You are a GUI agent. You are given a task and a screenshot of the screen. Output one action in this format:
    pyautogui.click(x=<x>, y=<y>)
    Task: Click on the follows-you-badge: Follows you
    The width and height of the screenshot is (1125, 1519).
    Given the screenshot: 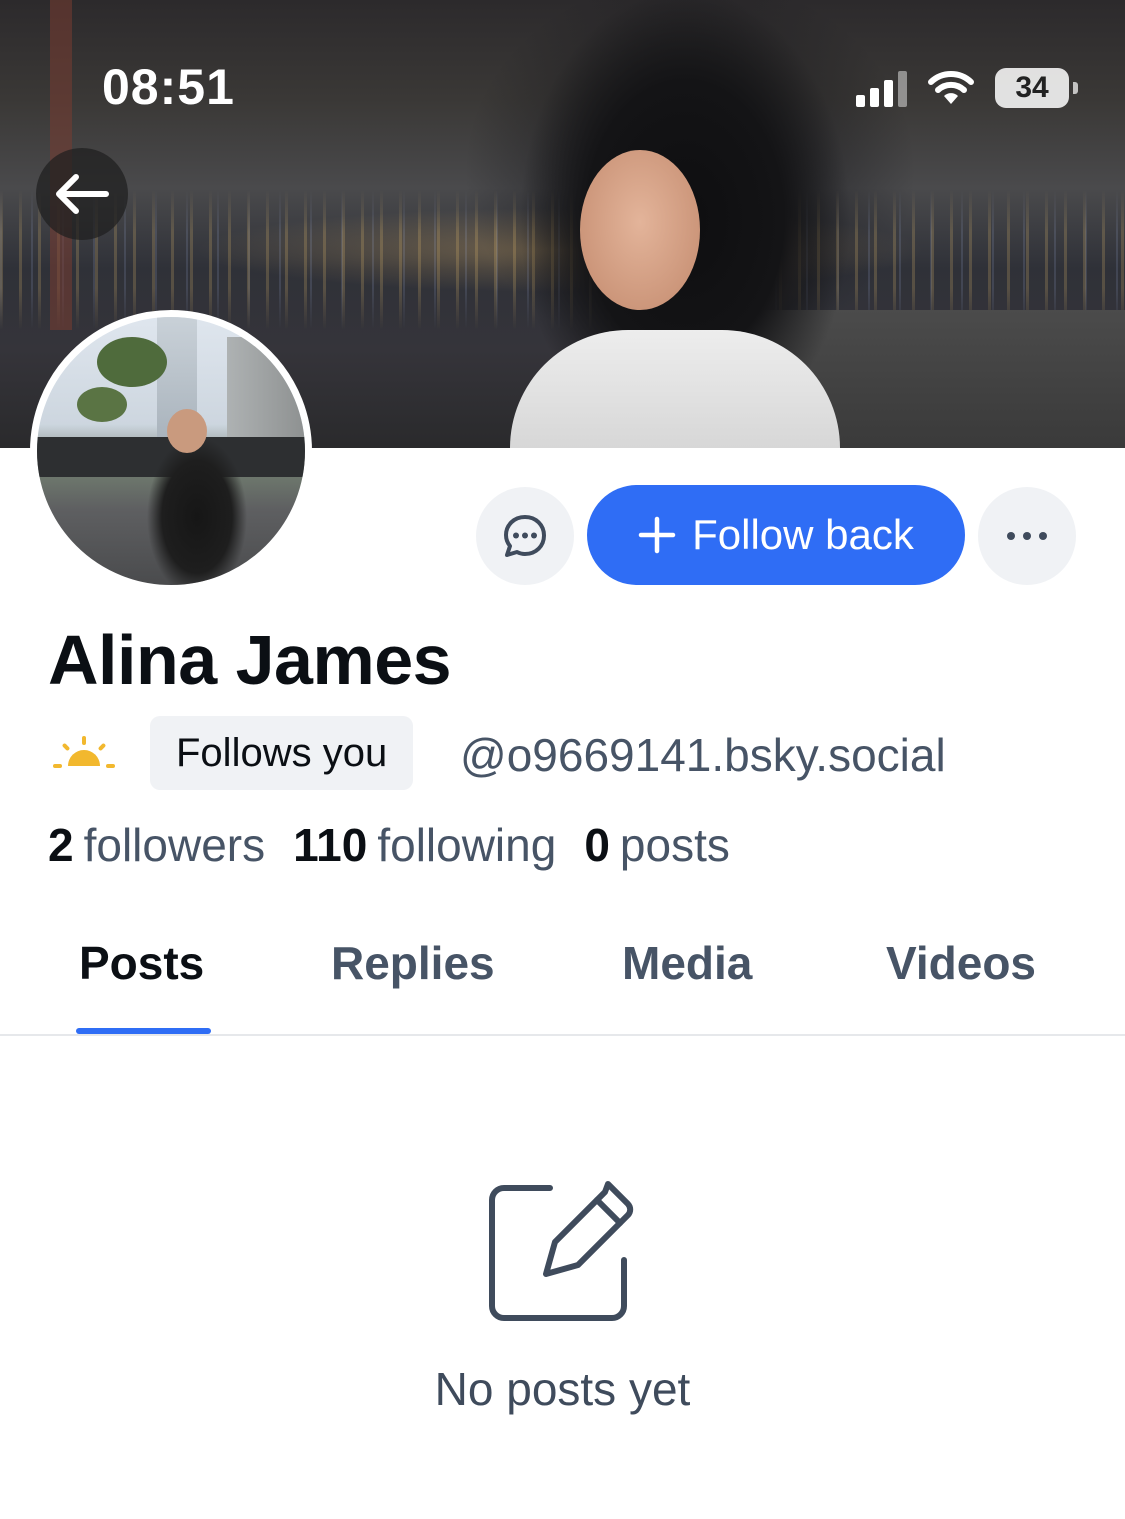 What is the action you would take?
    pyautogui.click(x=282, y=753)
    